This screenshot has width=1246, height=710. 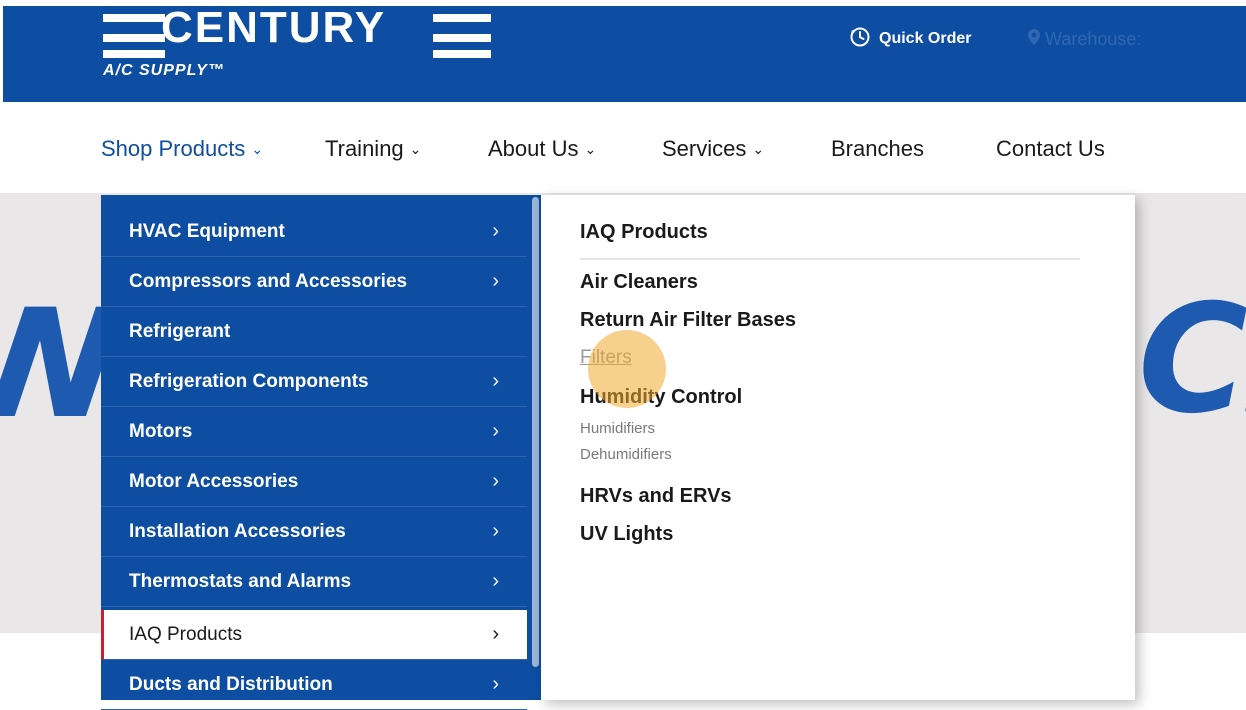 What do you see at coordinates (860, 39) in the screenshot?
I see `history-clock-icon` at bounding box center [860, 39].